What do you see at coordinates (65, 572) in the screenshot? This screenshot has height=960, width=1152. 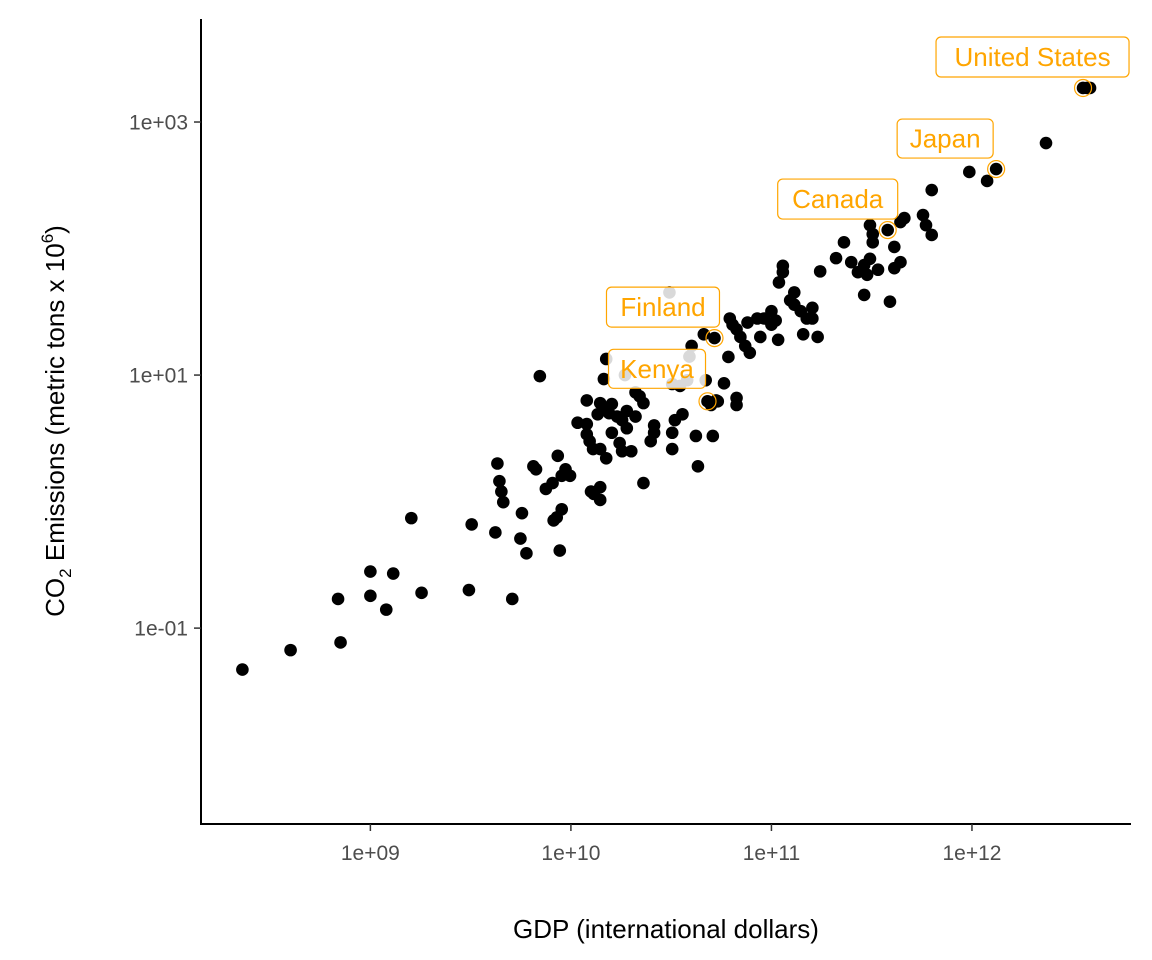 I see `y-axis-title-subscript: 2` at bounding box center [65, 572].